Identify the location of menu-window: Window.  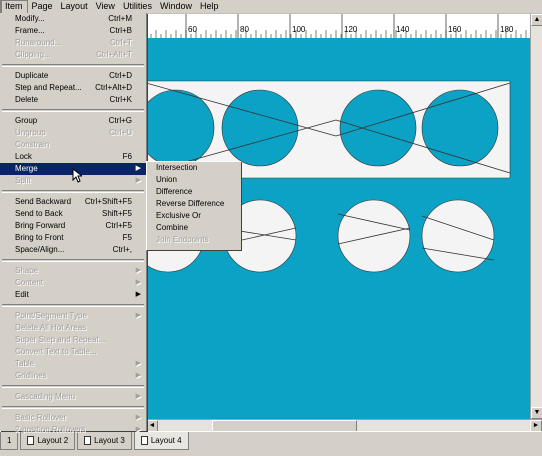
(176, 6).